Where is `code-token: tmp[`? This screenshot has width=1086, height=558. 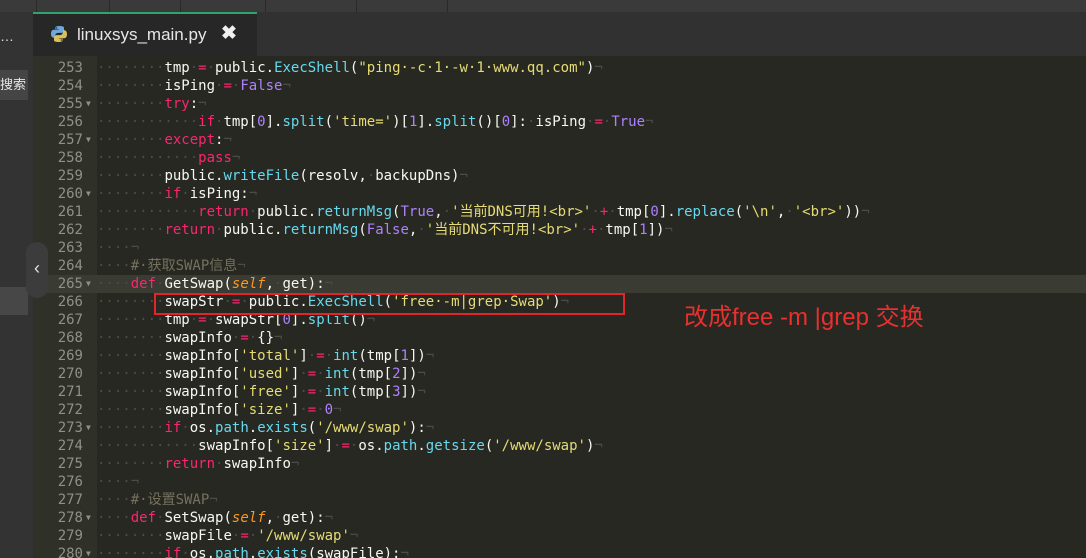
code-token: tmp[ is located at coordinates (622, 230).